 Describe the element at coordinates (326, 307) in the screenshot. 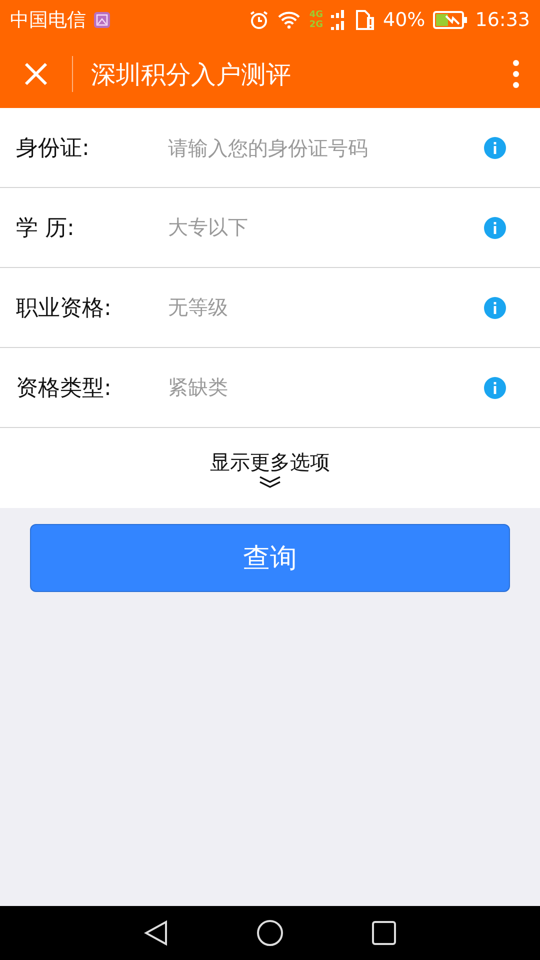

I see `select-field: 无等级` at that location.